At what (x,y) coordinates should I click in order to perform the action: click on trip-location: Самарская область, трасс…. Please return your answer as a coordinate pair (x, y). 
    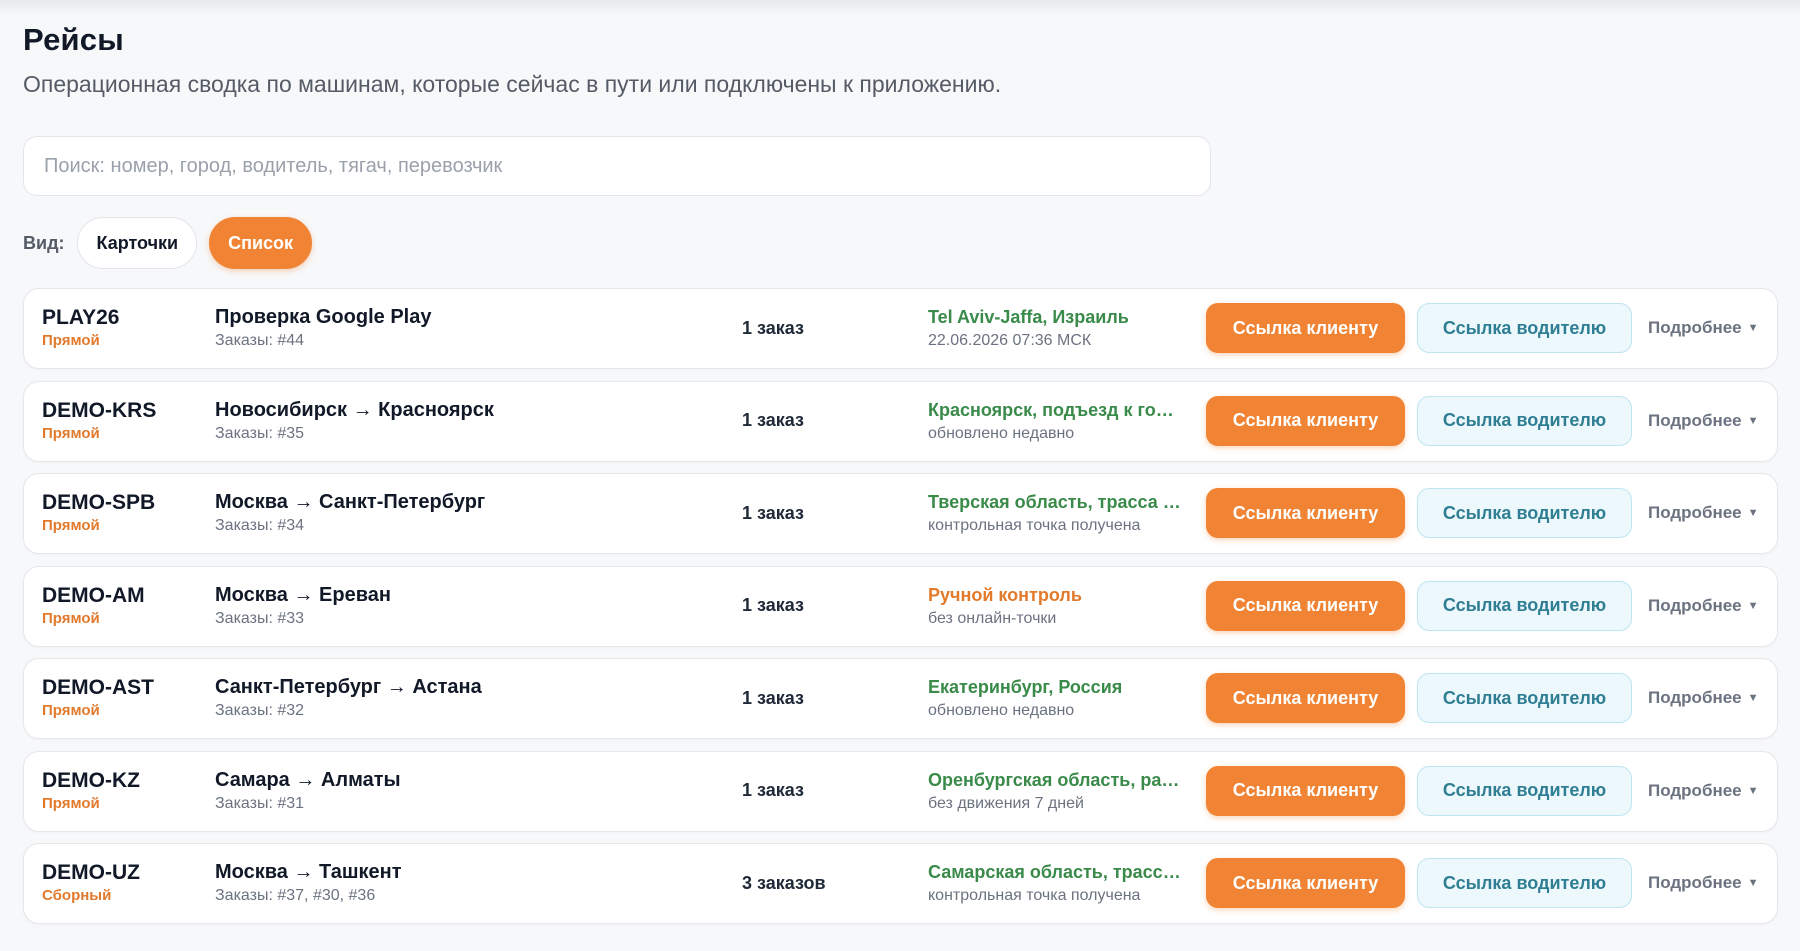
    Looking at the image, I should click on (1054, 872).